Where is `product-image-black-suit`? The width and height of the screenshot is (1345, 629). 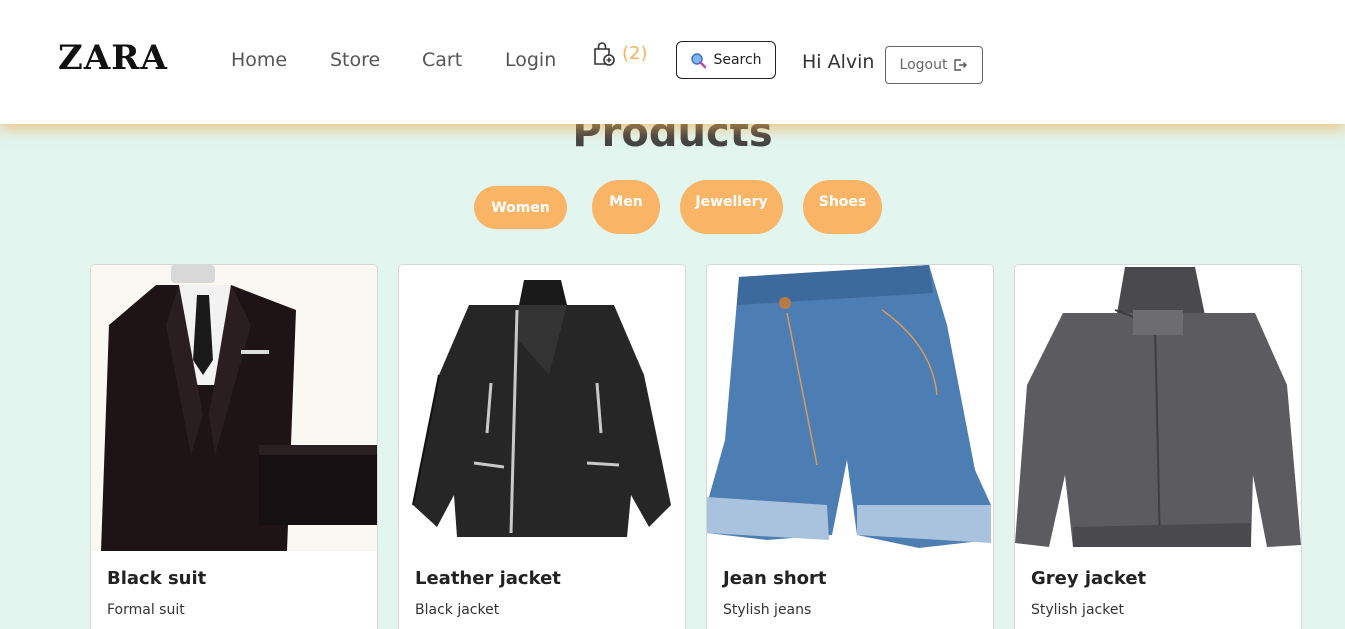 product-image-black-suit is located at coordinates (234, 408).